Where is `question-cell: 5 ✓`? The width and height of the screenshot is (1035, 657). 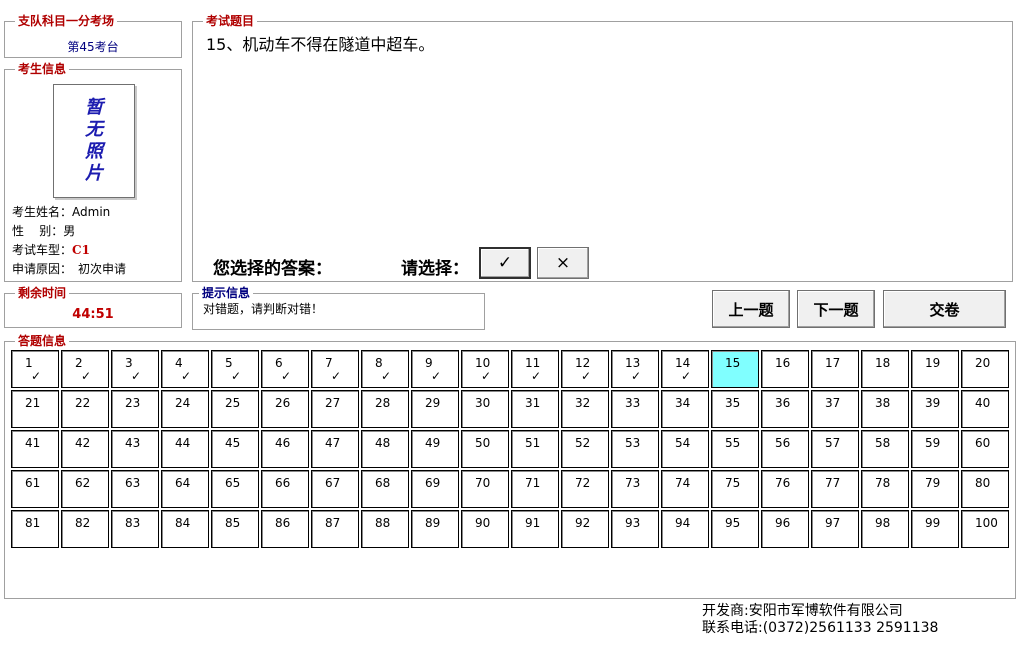
question-cell: 5 ✓ is located at coordinates (235, 369).